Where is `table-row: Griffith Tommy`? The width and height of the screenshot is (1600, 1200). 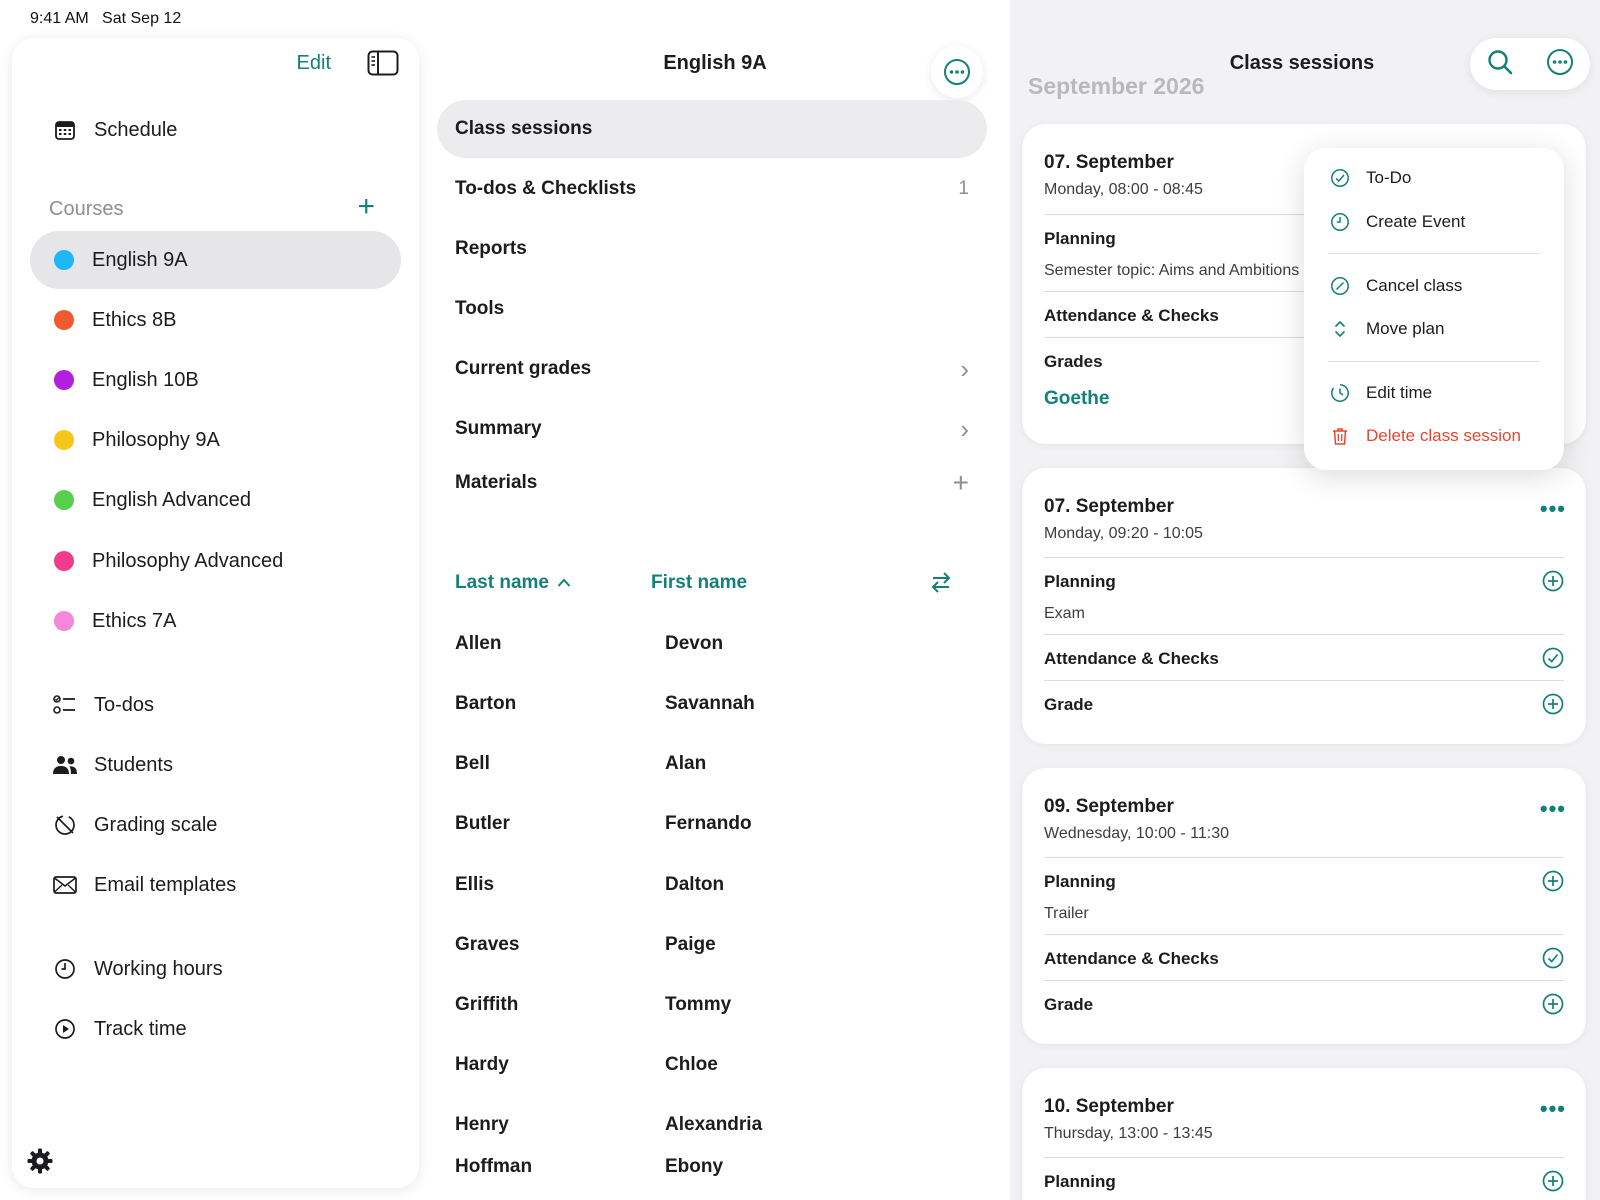 table-row: Griffith Tommy is located at coordinates (712, 1006).